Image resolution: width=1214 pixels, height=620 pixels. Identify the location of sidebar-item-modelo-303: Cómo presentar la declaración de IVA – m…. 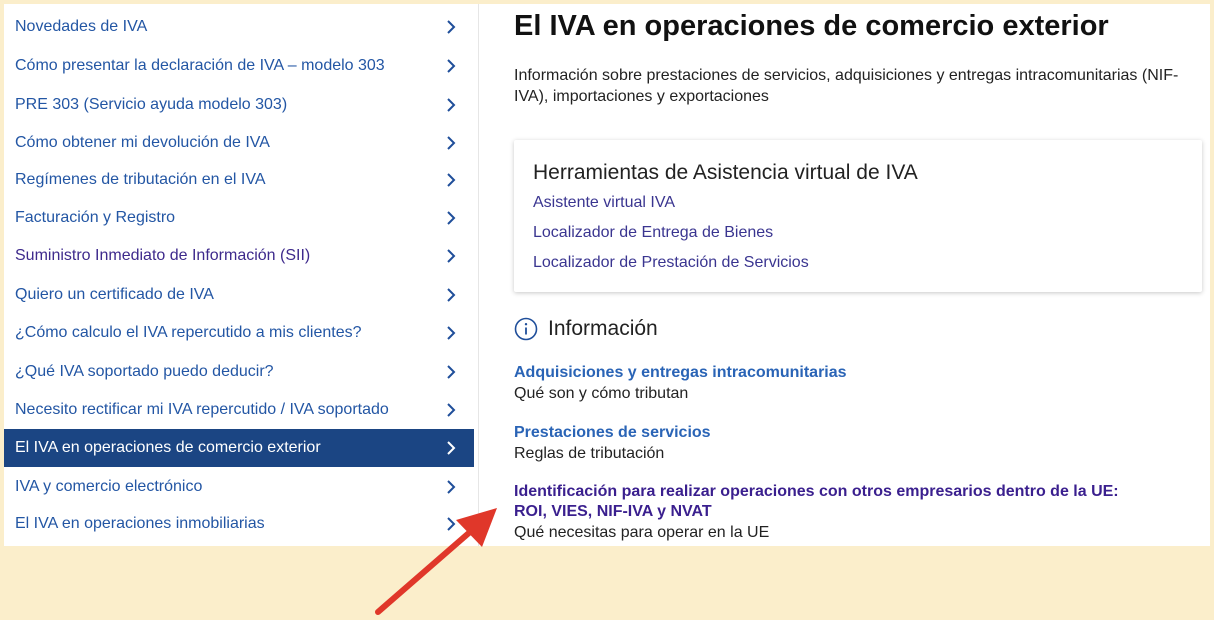
(239, 65).